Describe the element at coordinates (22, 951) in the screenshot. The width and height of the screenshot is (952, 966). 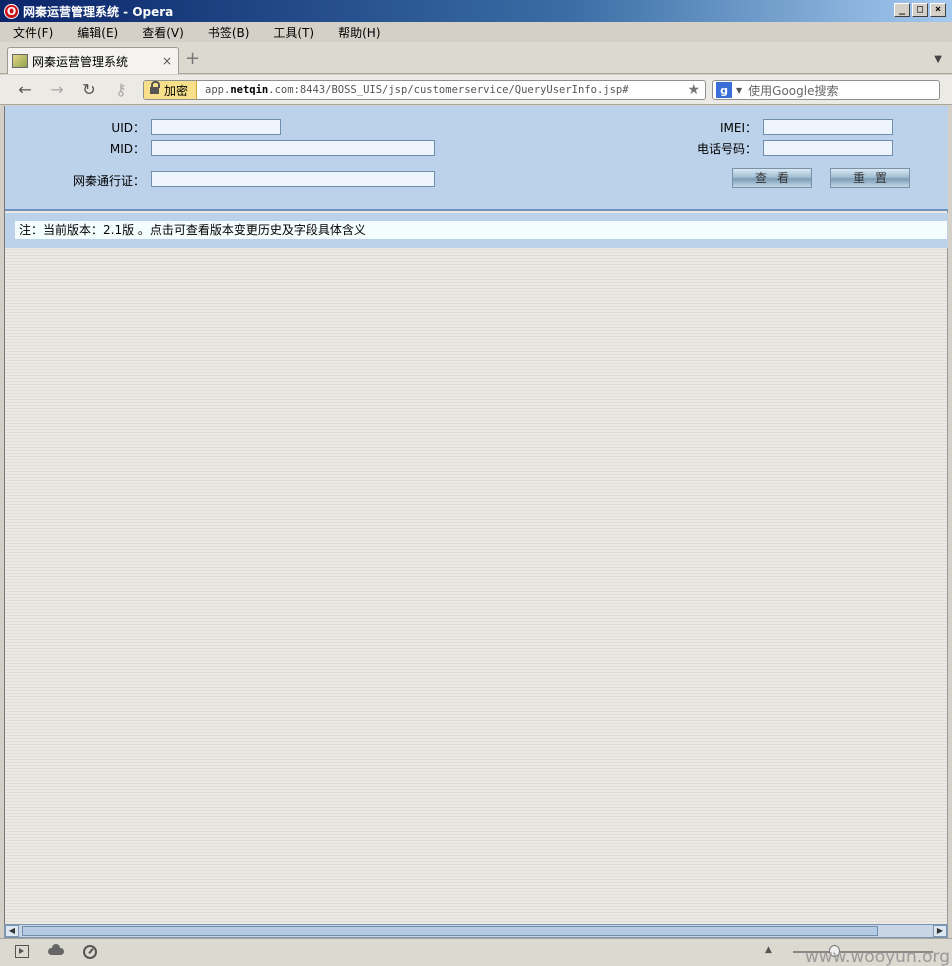
I see `panel-toggle-icon` at that location.